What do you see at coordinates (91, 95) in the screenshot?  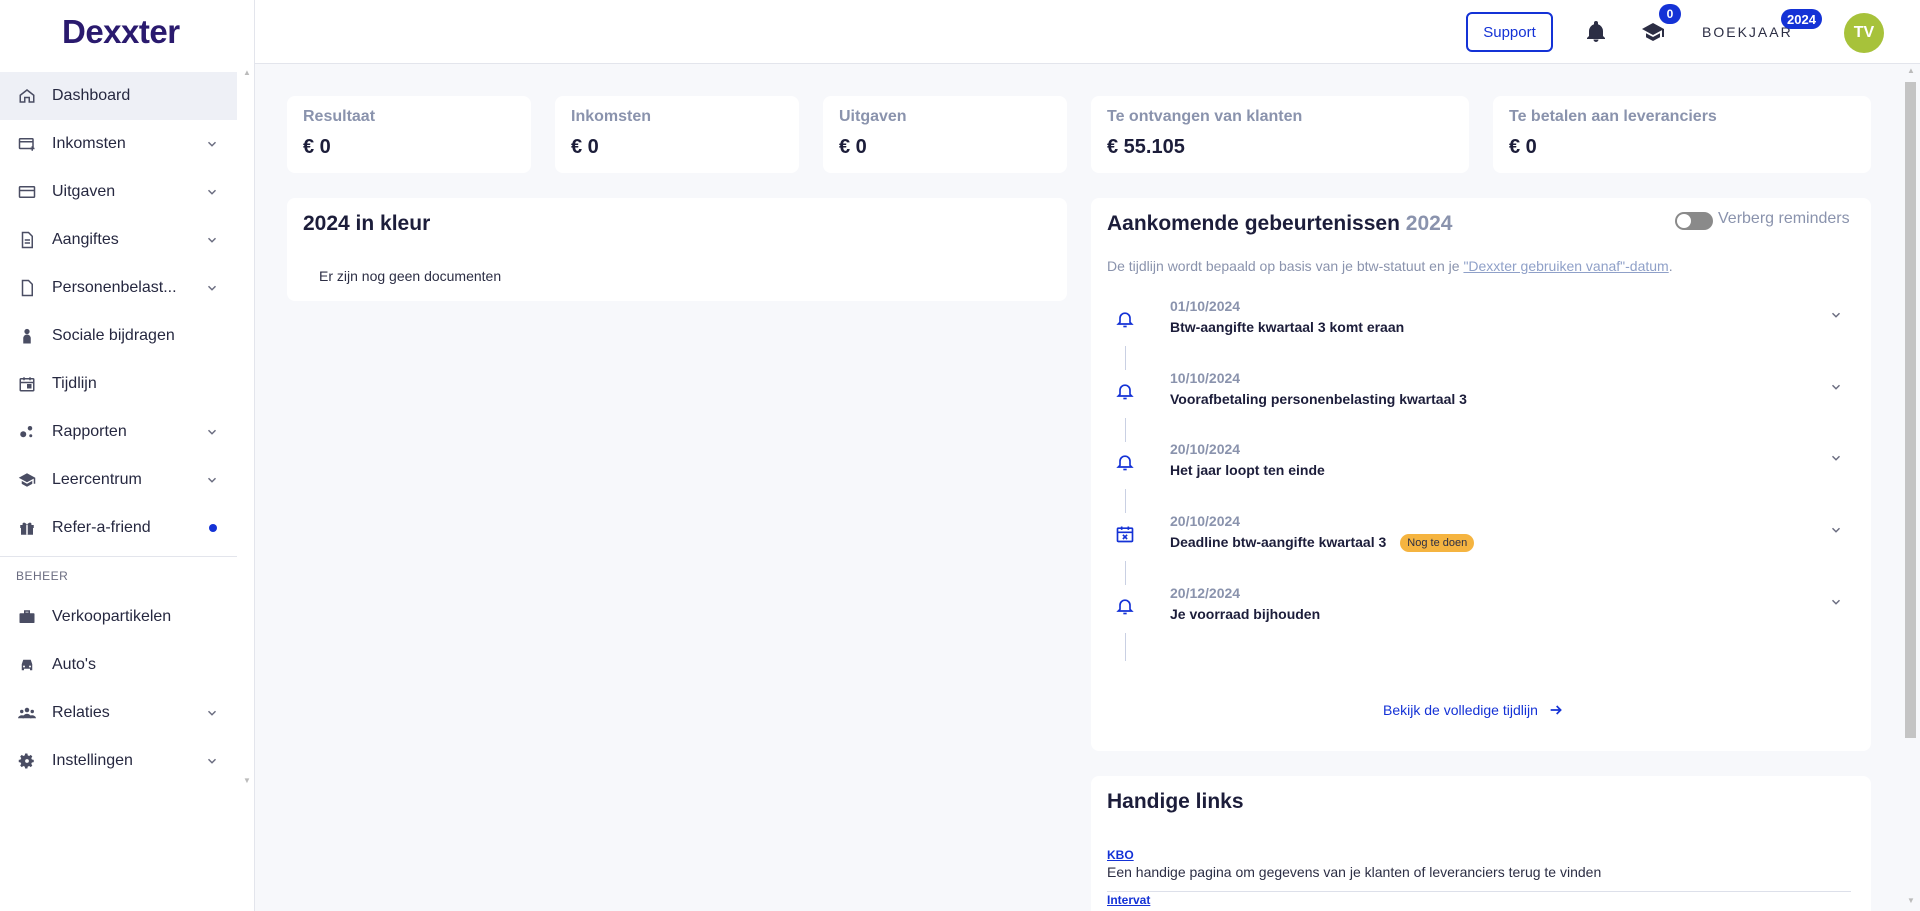 I see `sidebar-item-label: Dashboard` at bounding box center [91, 95].